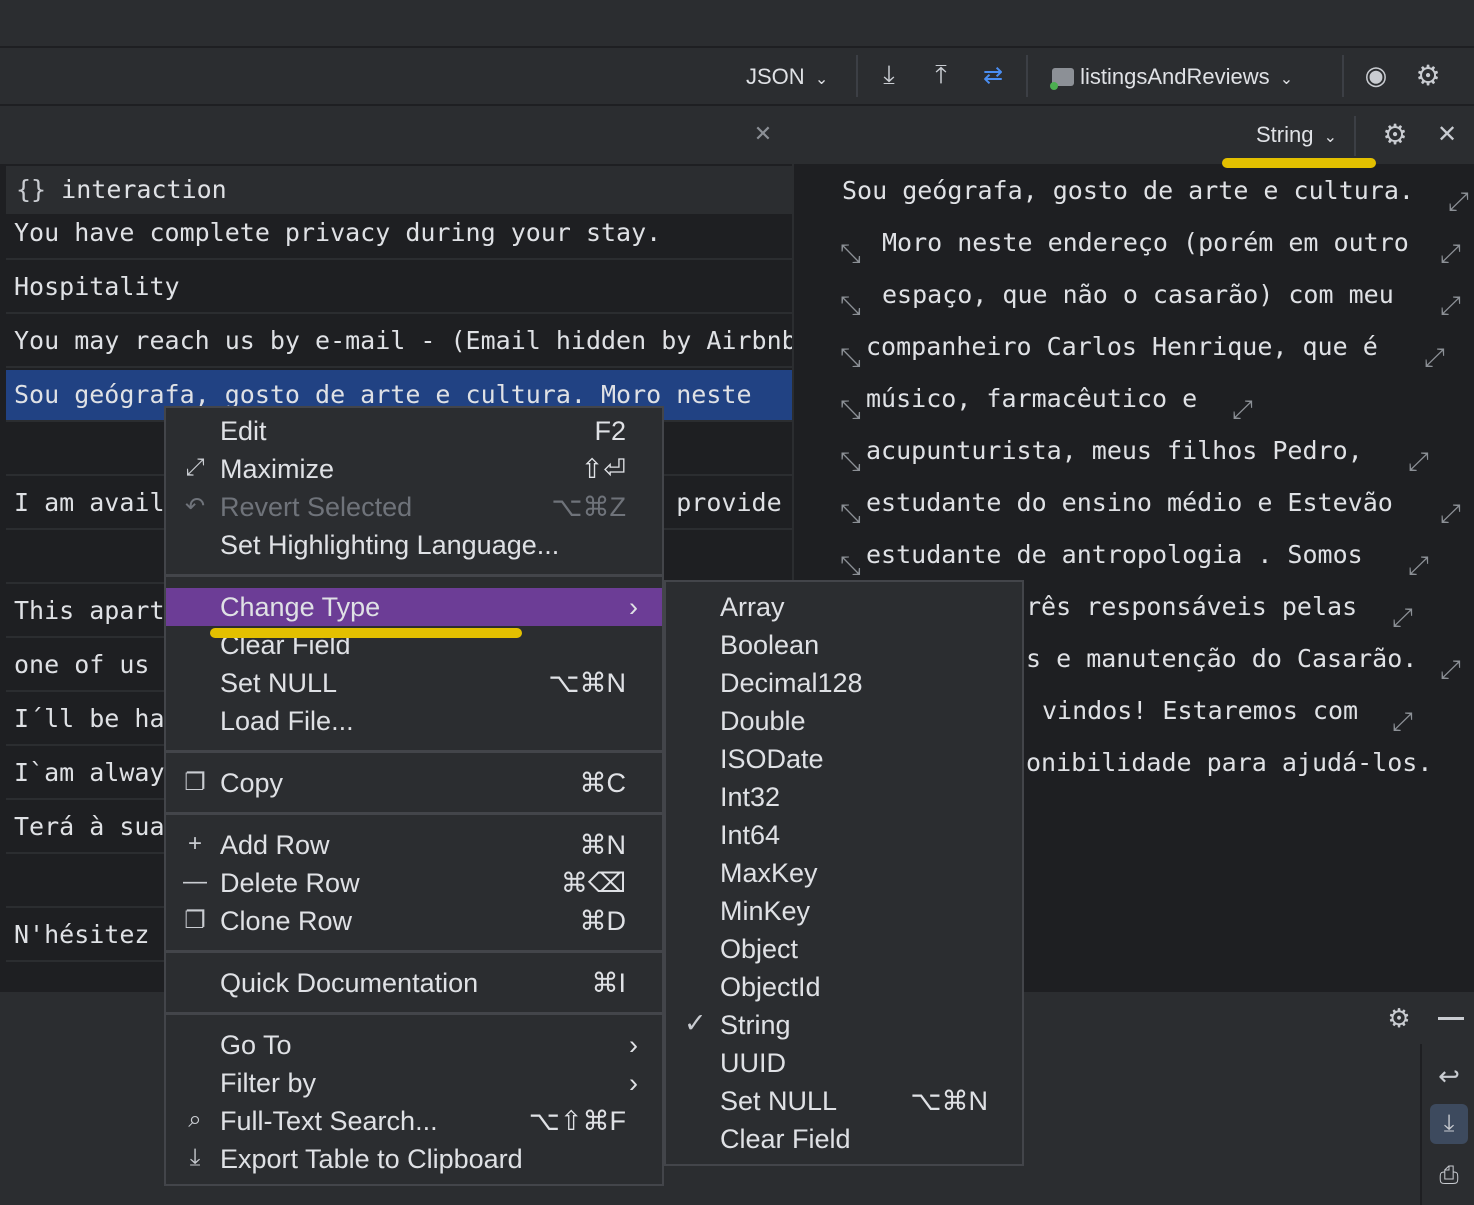 This screenshot has height=1205, width=1474. I want to click on column-header: {} interaction, so click(399, 190).